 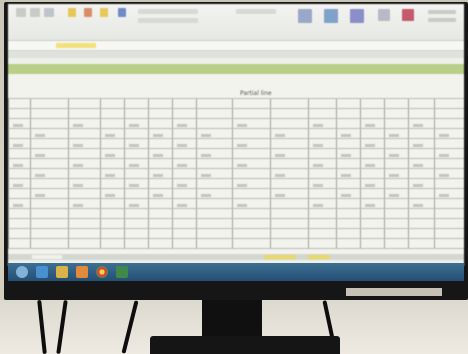 What do you see at coordinates (22, 272) in the screenshot?
I see `windows-start-icon` at bounding box center [22, 272].